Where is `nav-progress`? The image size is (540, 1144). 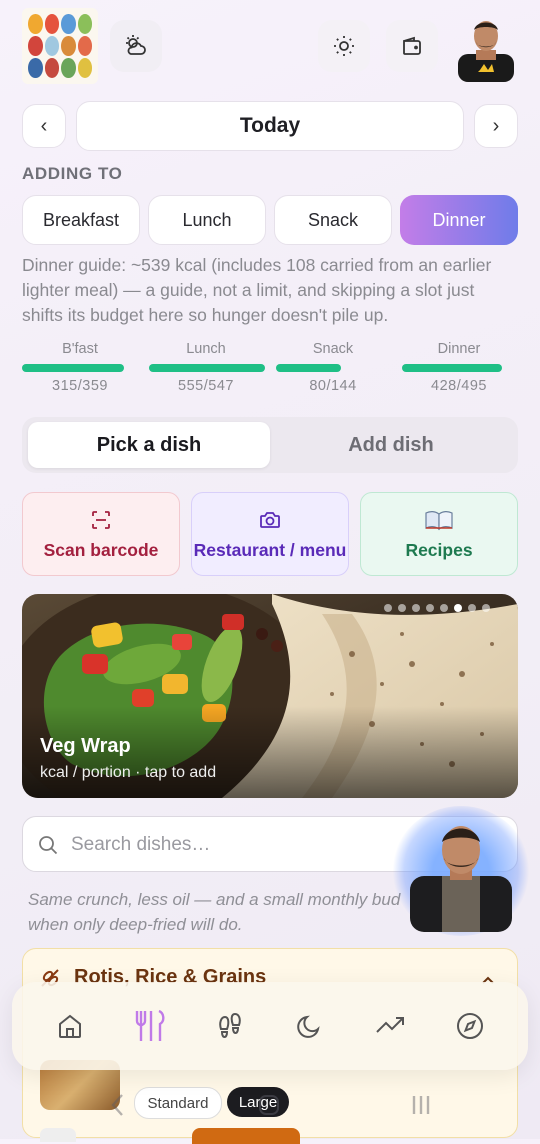
nav-progress is located at coordinates (390, 1026).